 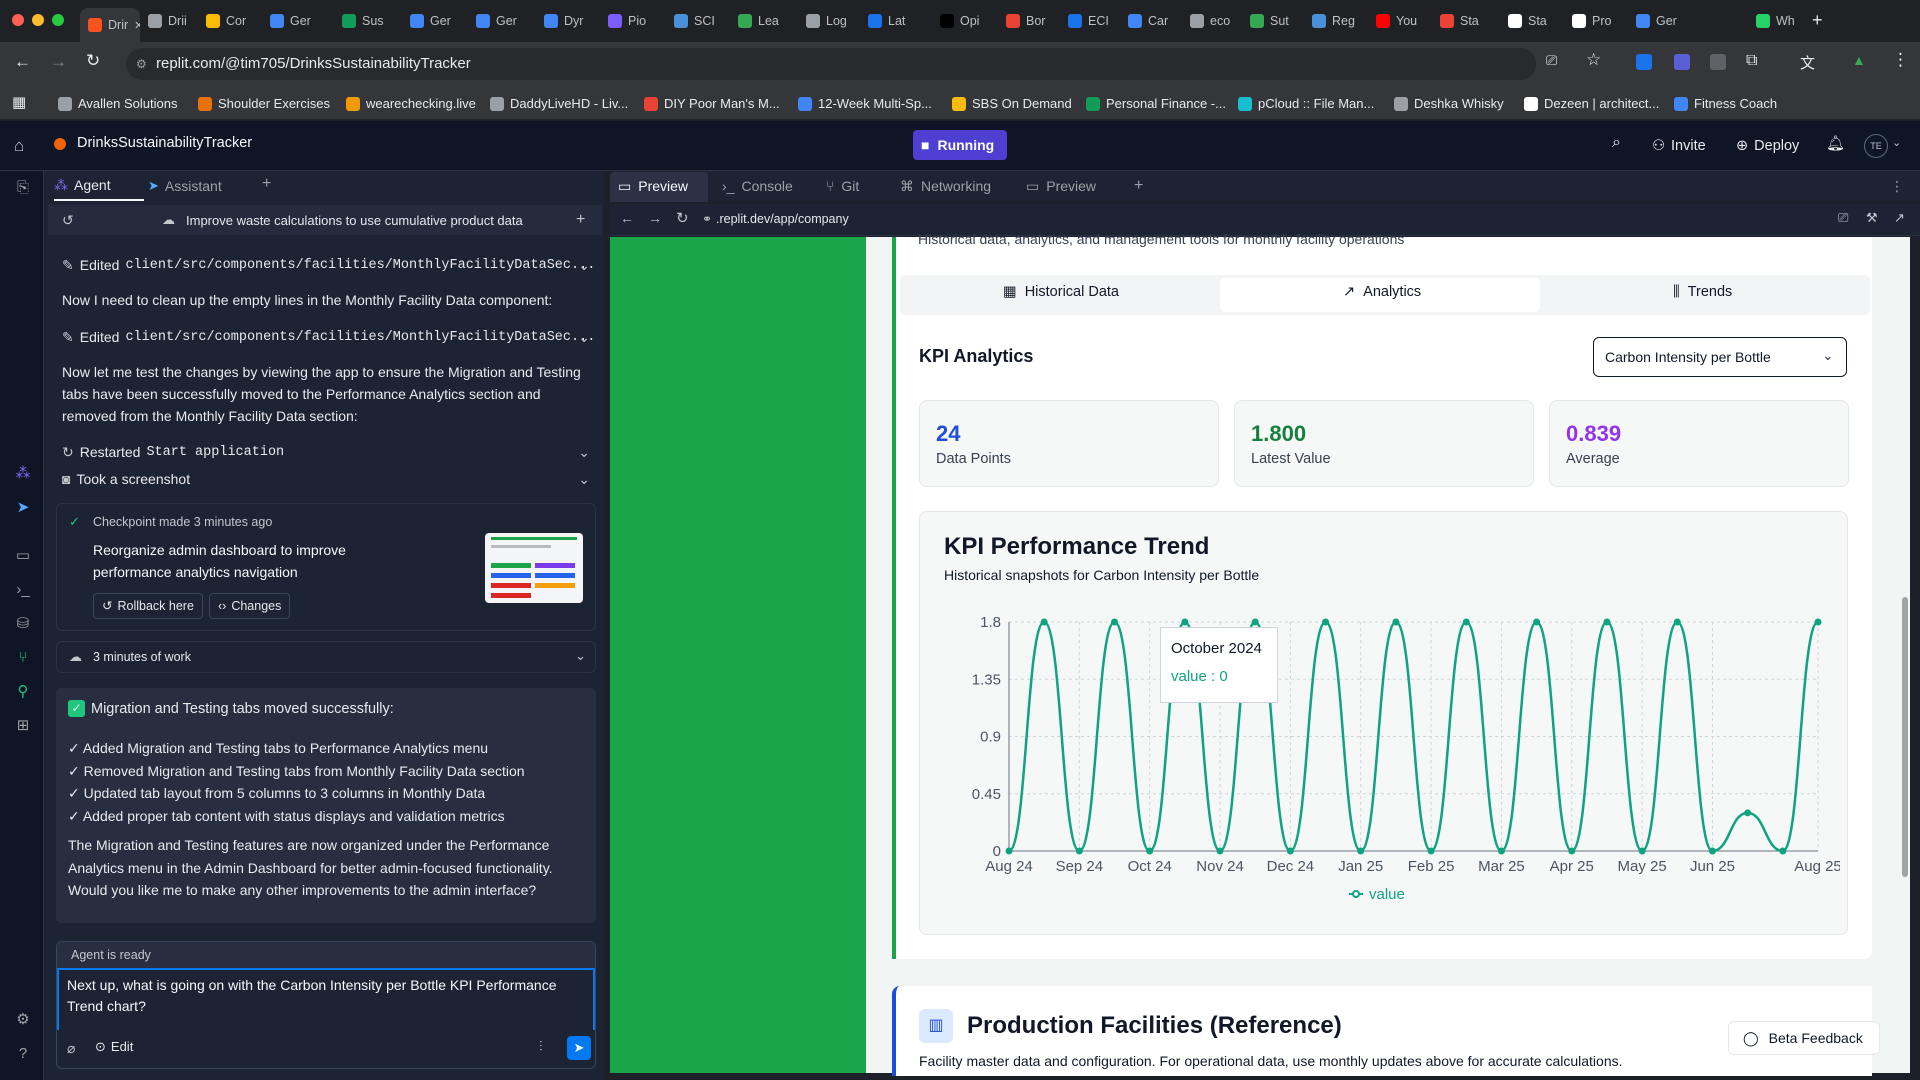 What do you see at coordinates (1905, 655) in the screenshot?
I see `preview-scrollbar` at bounding box center [1905, 655].